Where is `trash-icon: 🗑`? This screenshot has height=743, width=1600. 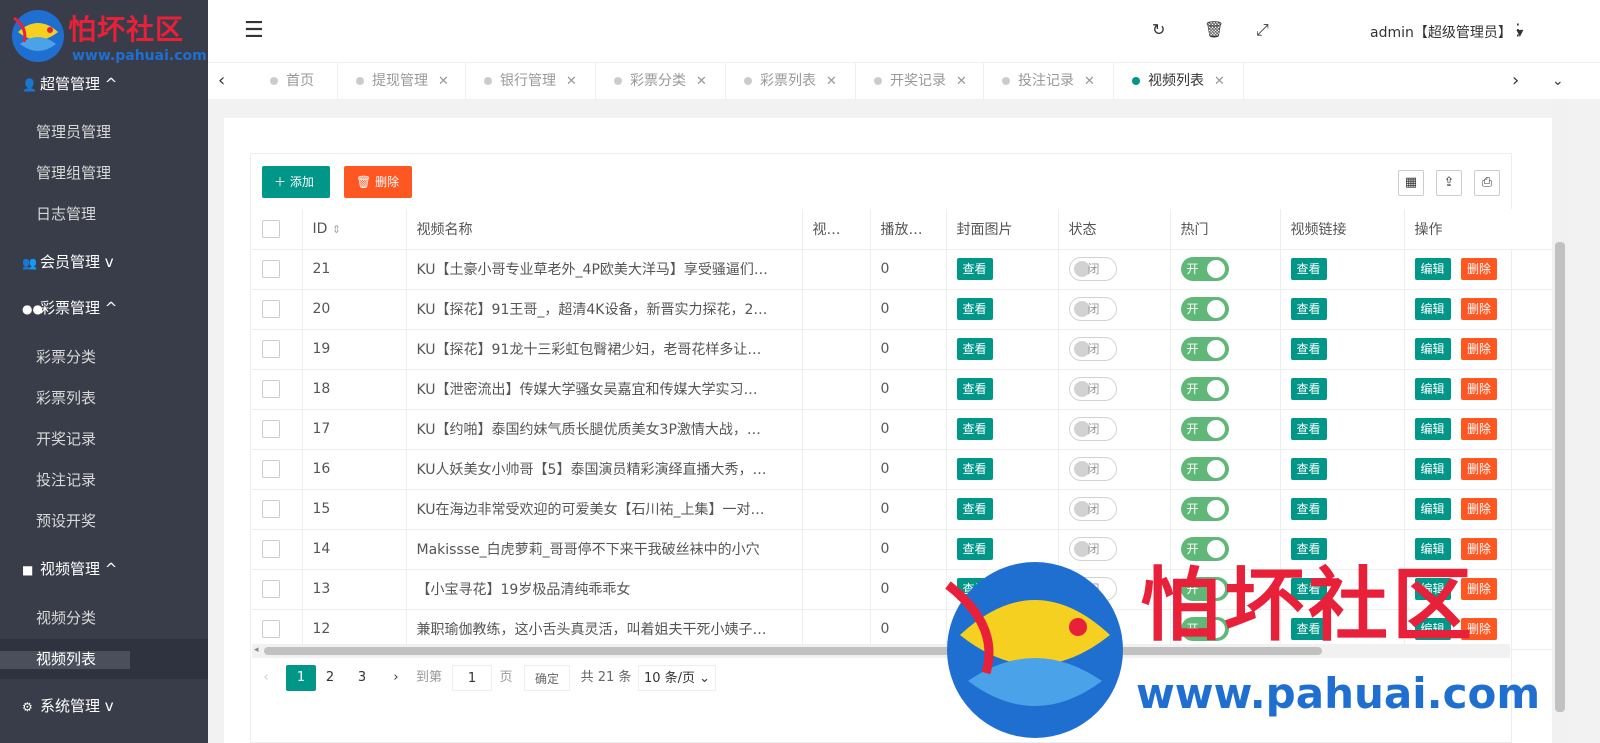 trash-icon: 🗑 is located at coordinates (1214, 29).